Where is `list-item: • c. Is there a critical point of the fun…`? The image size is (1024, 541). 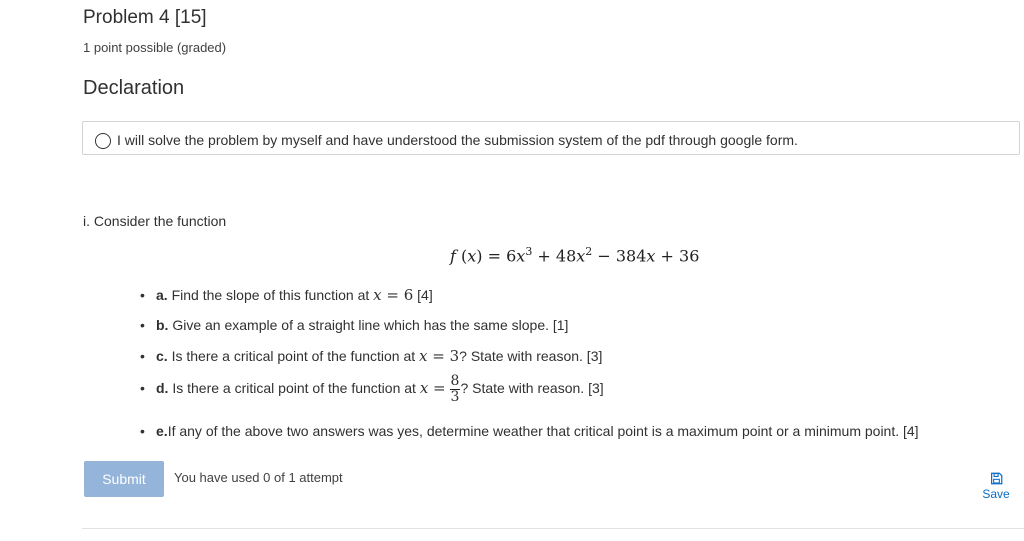 list-item: • c. Is there a critical point of the fun… is located at coordinates (371, 356).